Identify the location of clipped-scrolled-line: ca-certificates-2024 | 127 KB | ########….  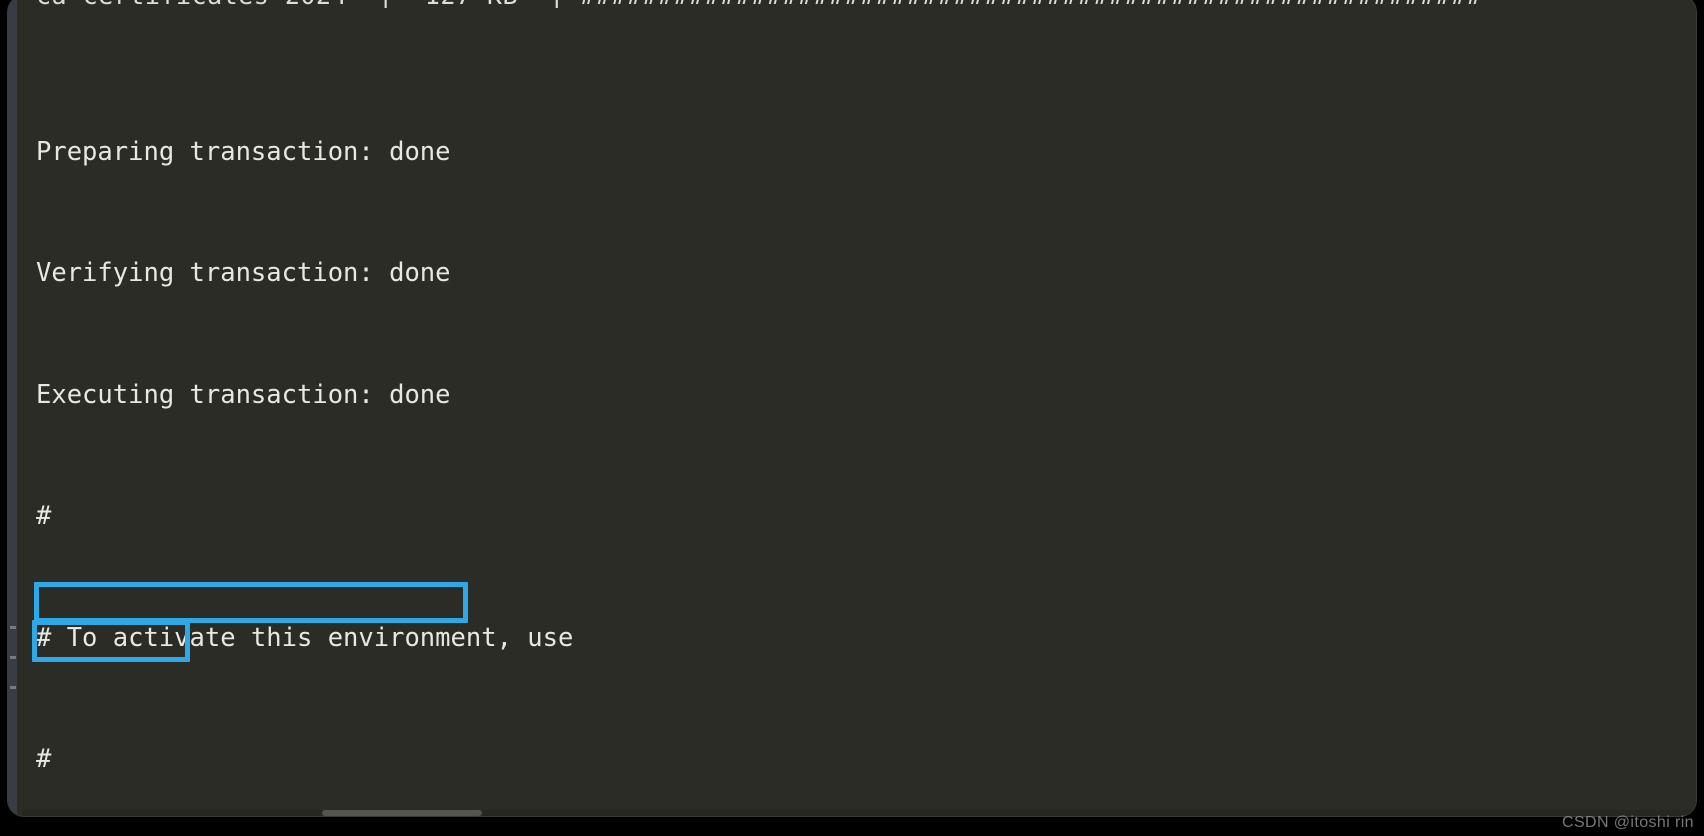
(852, 4).